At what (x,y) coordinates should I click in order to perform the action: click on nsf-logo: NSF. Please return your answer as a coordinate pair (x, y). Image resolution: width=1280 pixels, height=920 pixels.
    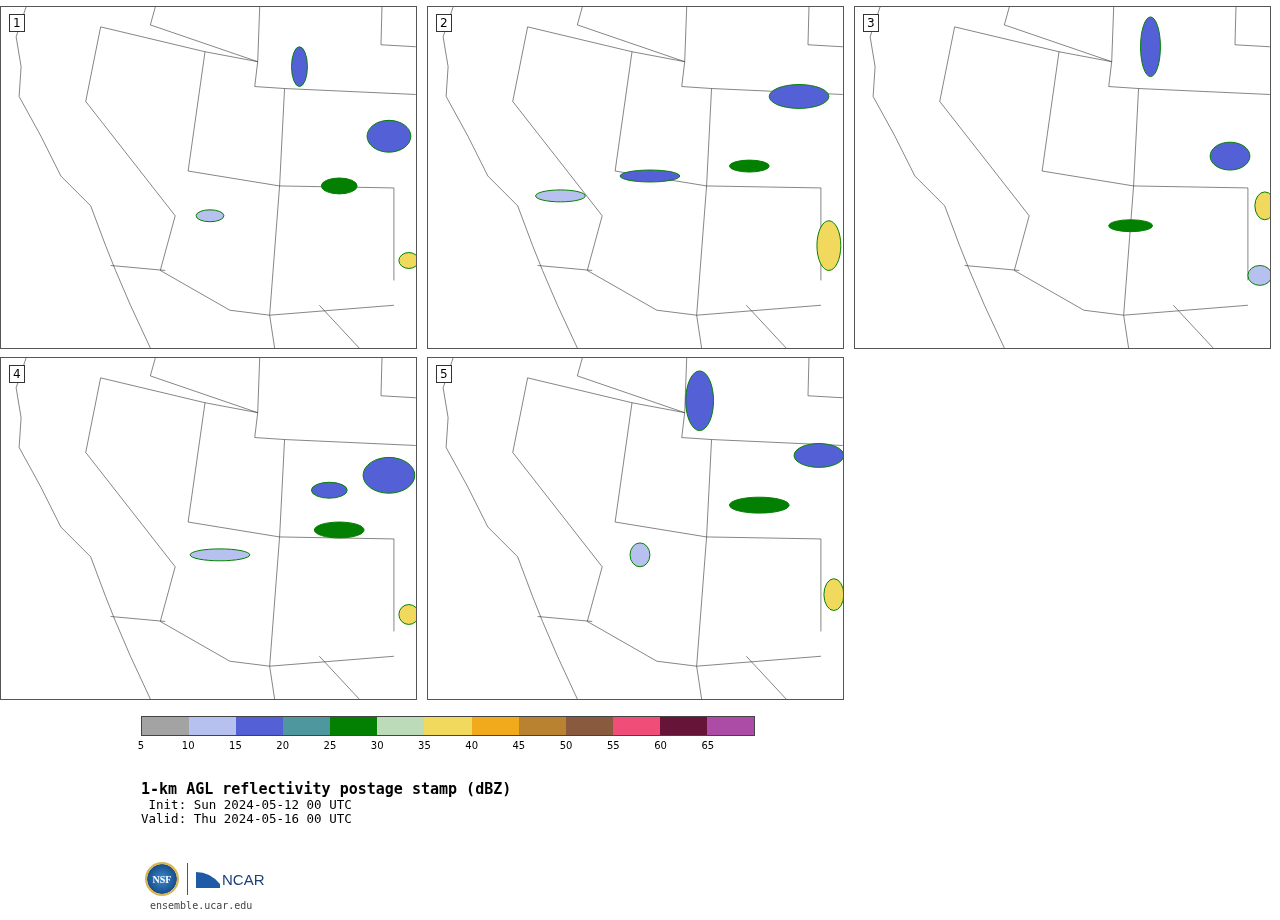
    Looking at the image, I should click on (162, 879).